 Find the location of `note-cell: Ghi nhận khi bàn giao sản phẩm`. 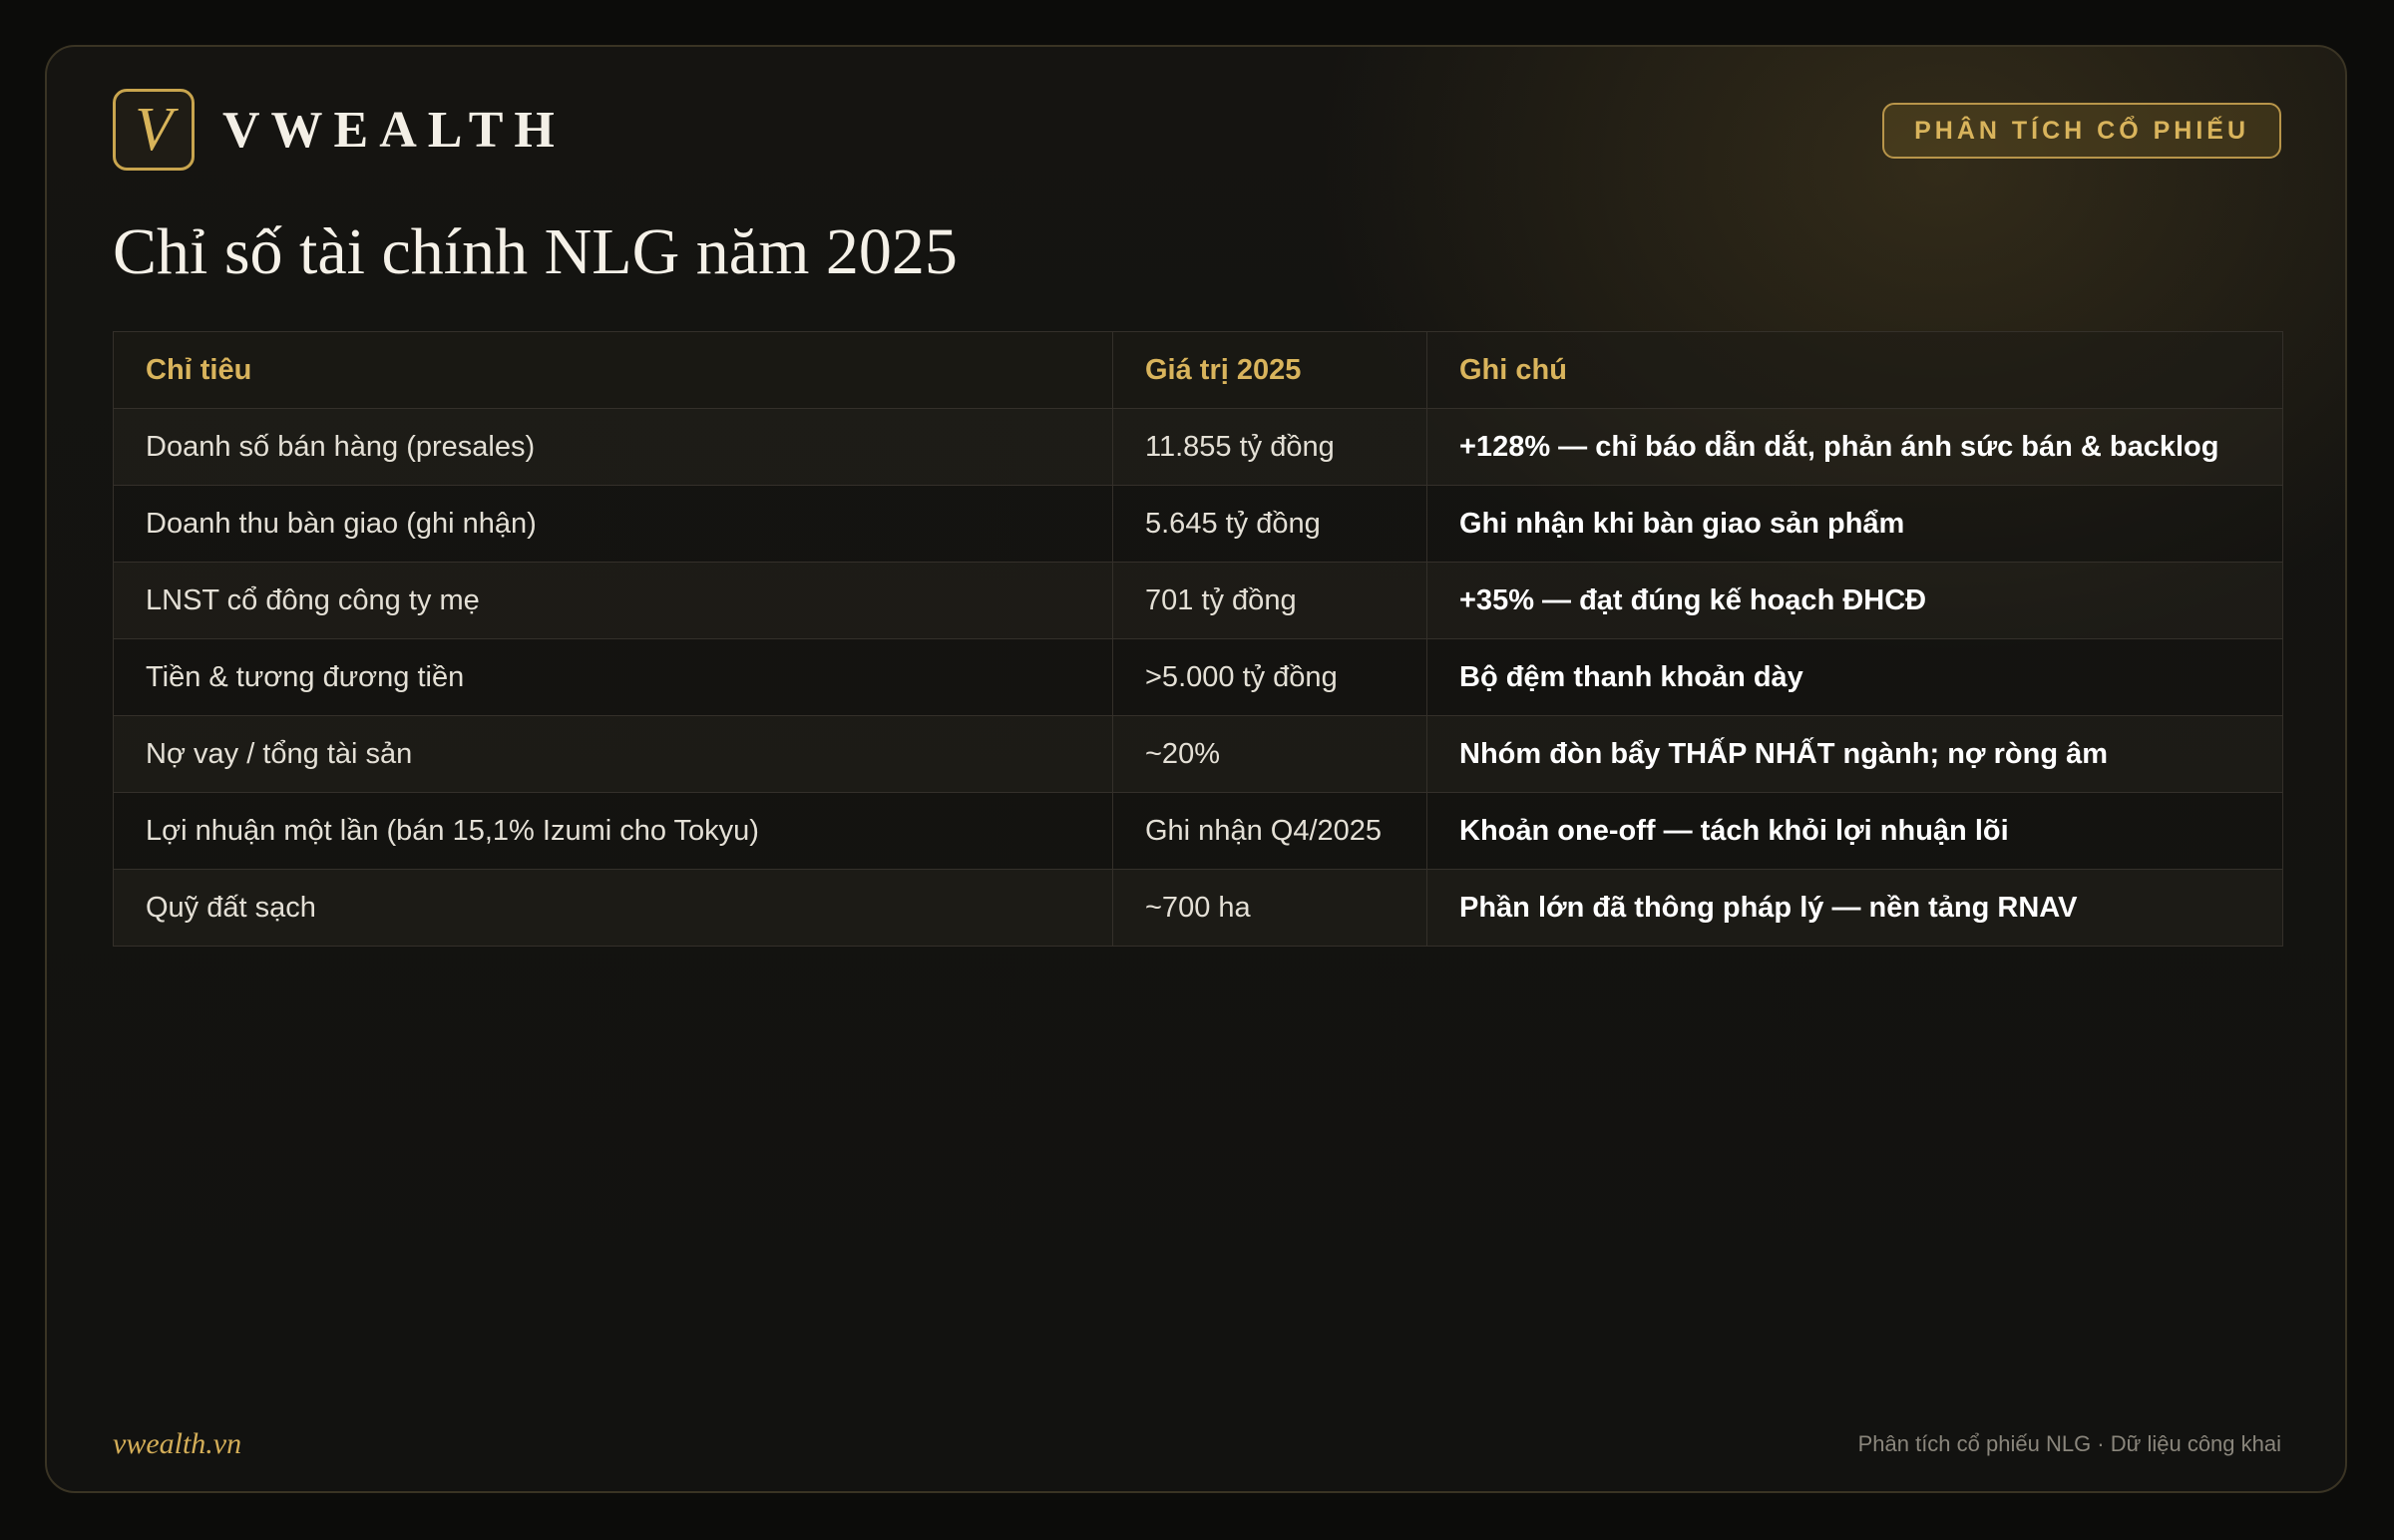

note-cell: Ghi nhận khi bàn giao sản phẩm is located at coordinates (1854, 524).